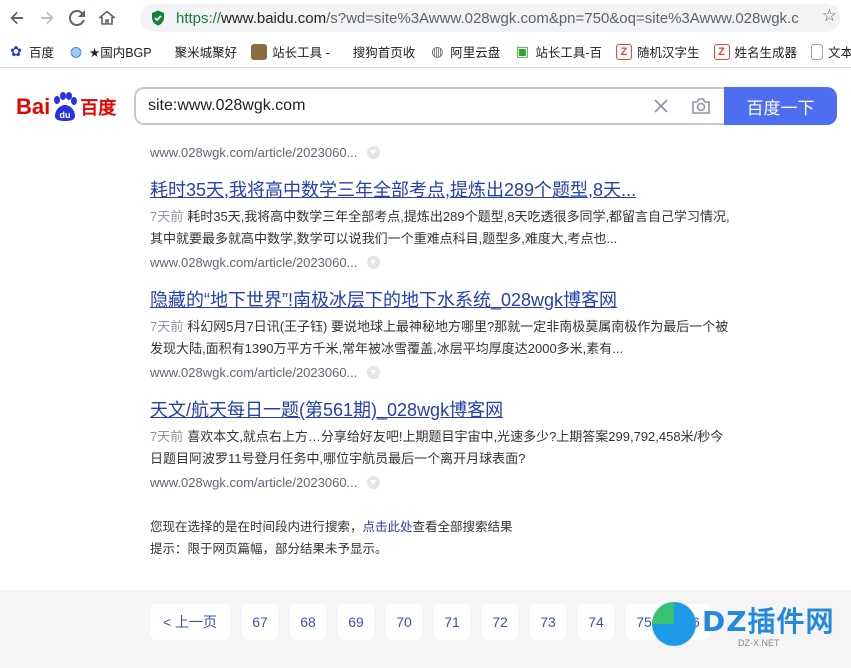 Image resolution: width=851 pixels, height=668 pixels. I want to click on bookmark-item: ◍ 阿里云盘, so click(464, 51).